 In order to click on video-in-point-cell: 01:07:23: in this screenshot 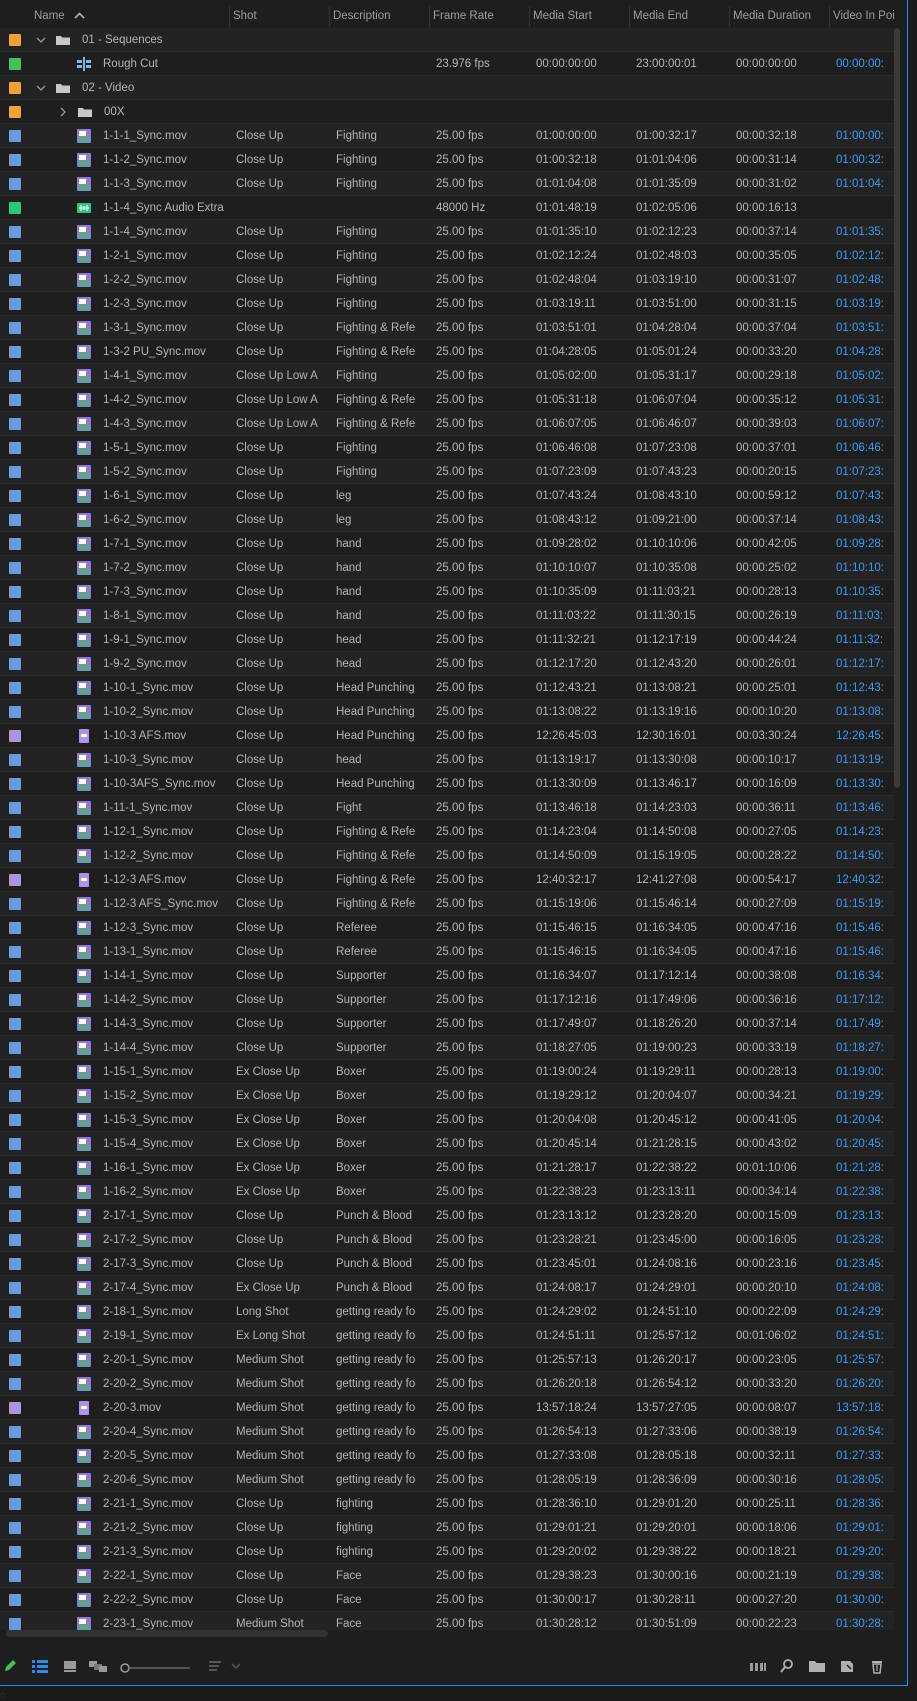, I will do `click(865, 472)`.